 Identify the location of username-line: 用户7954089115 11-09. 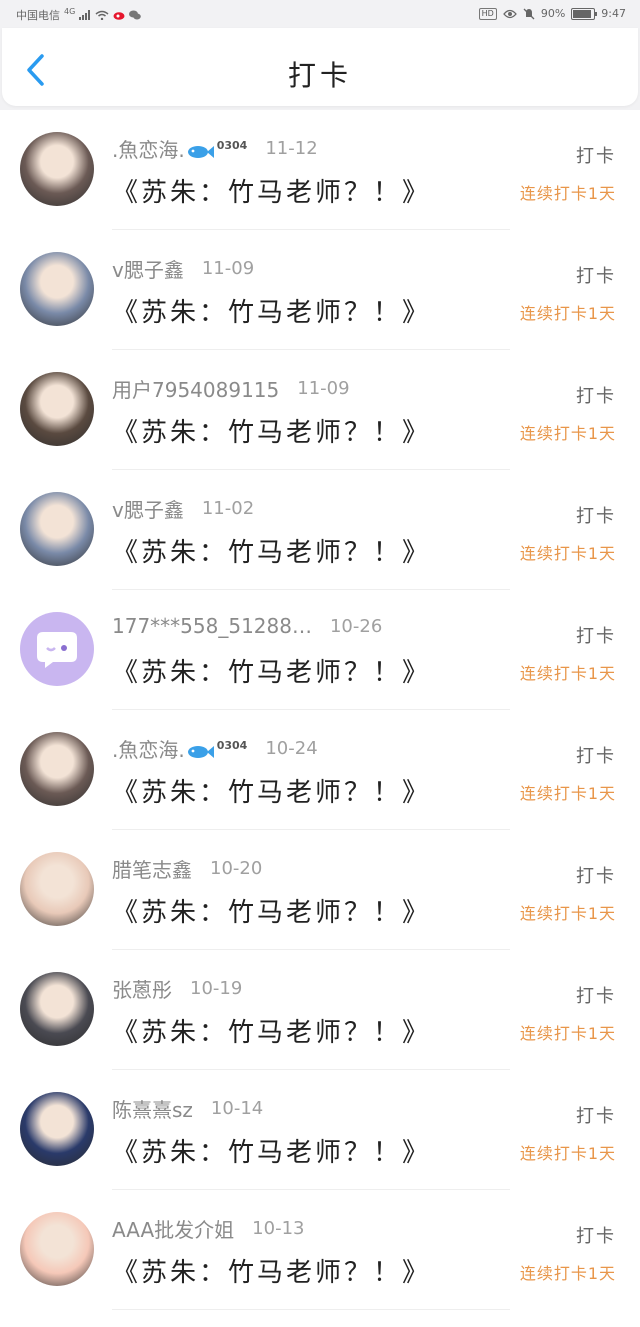
(231, 388).